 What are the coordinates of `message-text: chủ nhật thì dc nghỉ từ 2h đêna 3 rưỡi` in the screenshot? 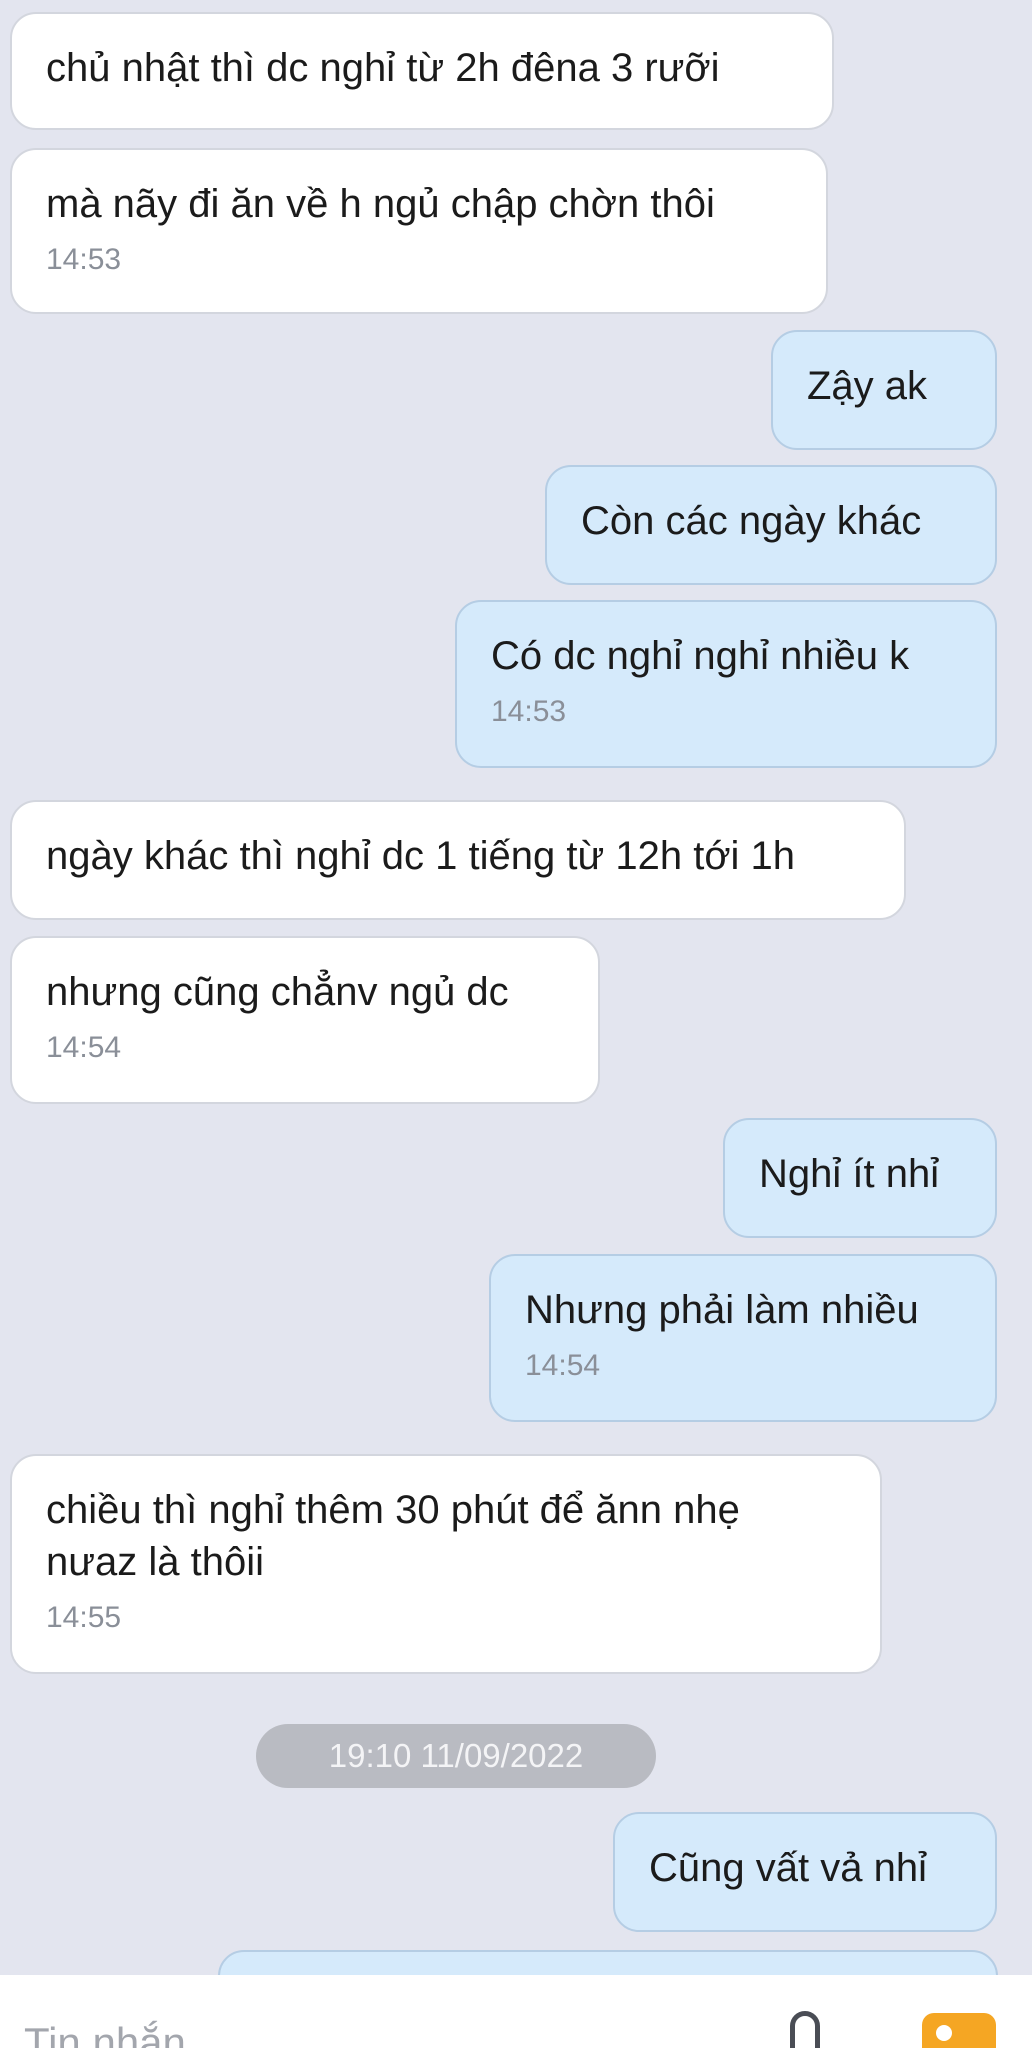 It's located at (383, 68).